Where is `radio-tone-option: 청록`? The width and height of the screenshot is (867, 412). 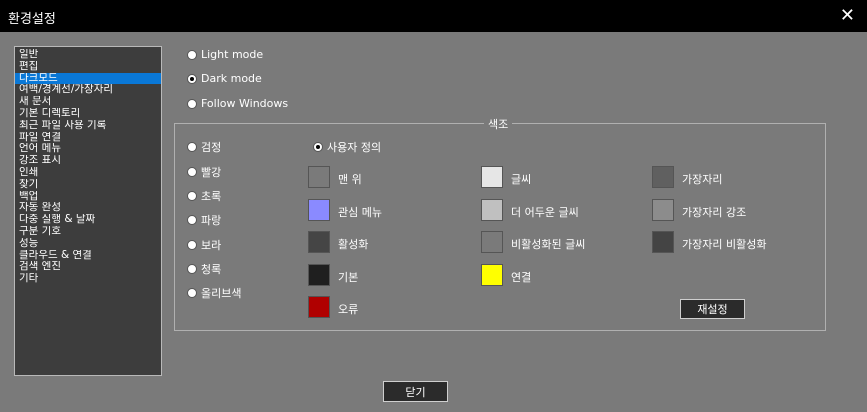 radio-tone-option: 청록 is located at coordinates (204, 269).